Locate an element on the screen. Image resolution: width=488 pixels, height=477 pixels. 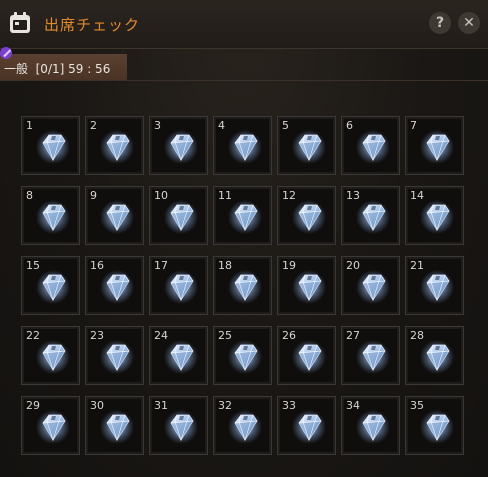
day-number: 9 is located at coordinates (93, 195).